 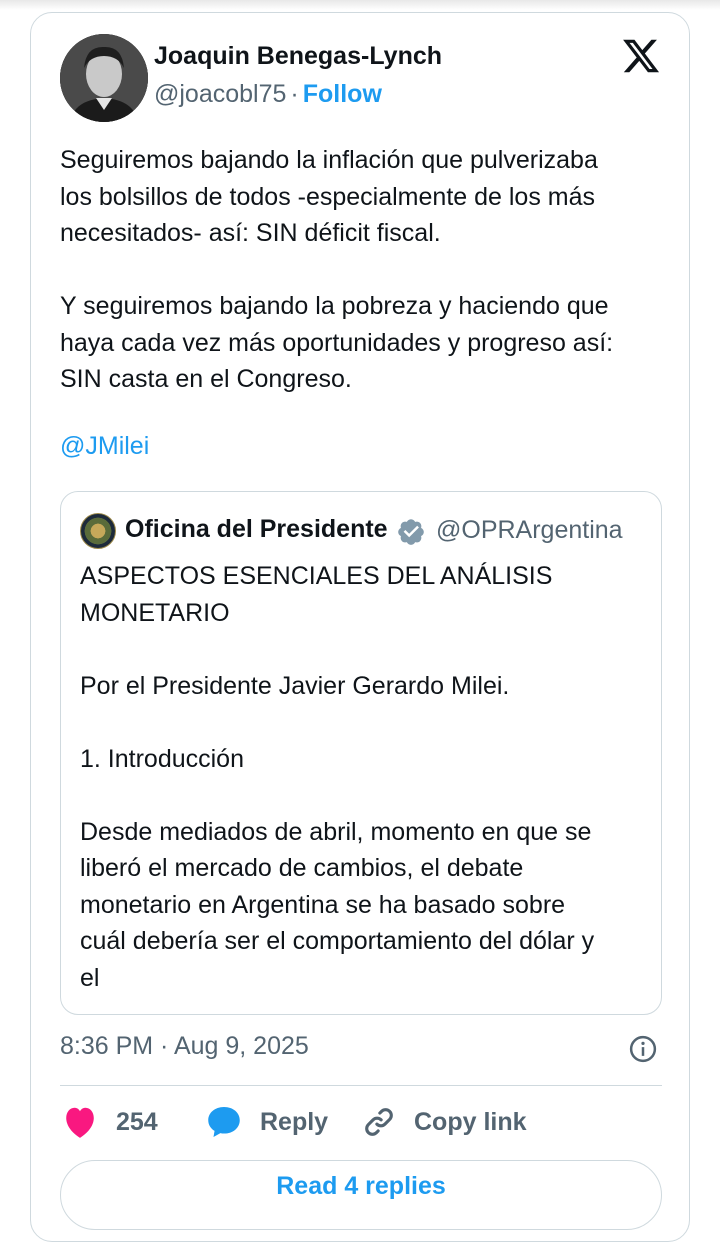 What do you see at coordinates (470, 1121) in the screenshot?
I see `copy-link-label: Copy link` at bounding box center [470, 1121].